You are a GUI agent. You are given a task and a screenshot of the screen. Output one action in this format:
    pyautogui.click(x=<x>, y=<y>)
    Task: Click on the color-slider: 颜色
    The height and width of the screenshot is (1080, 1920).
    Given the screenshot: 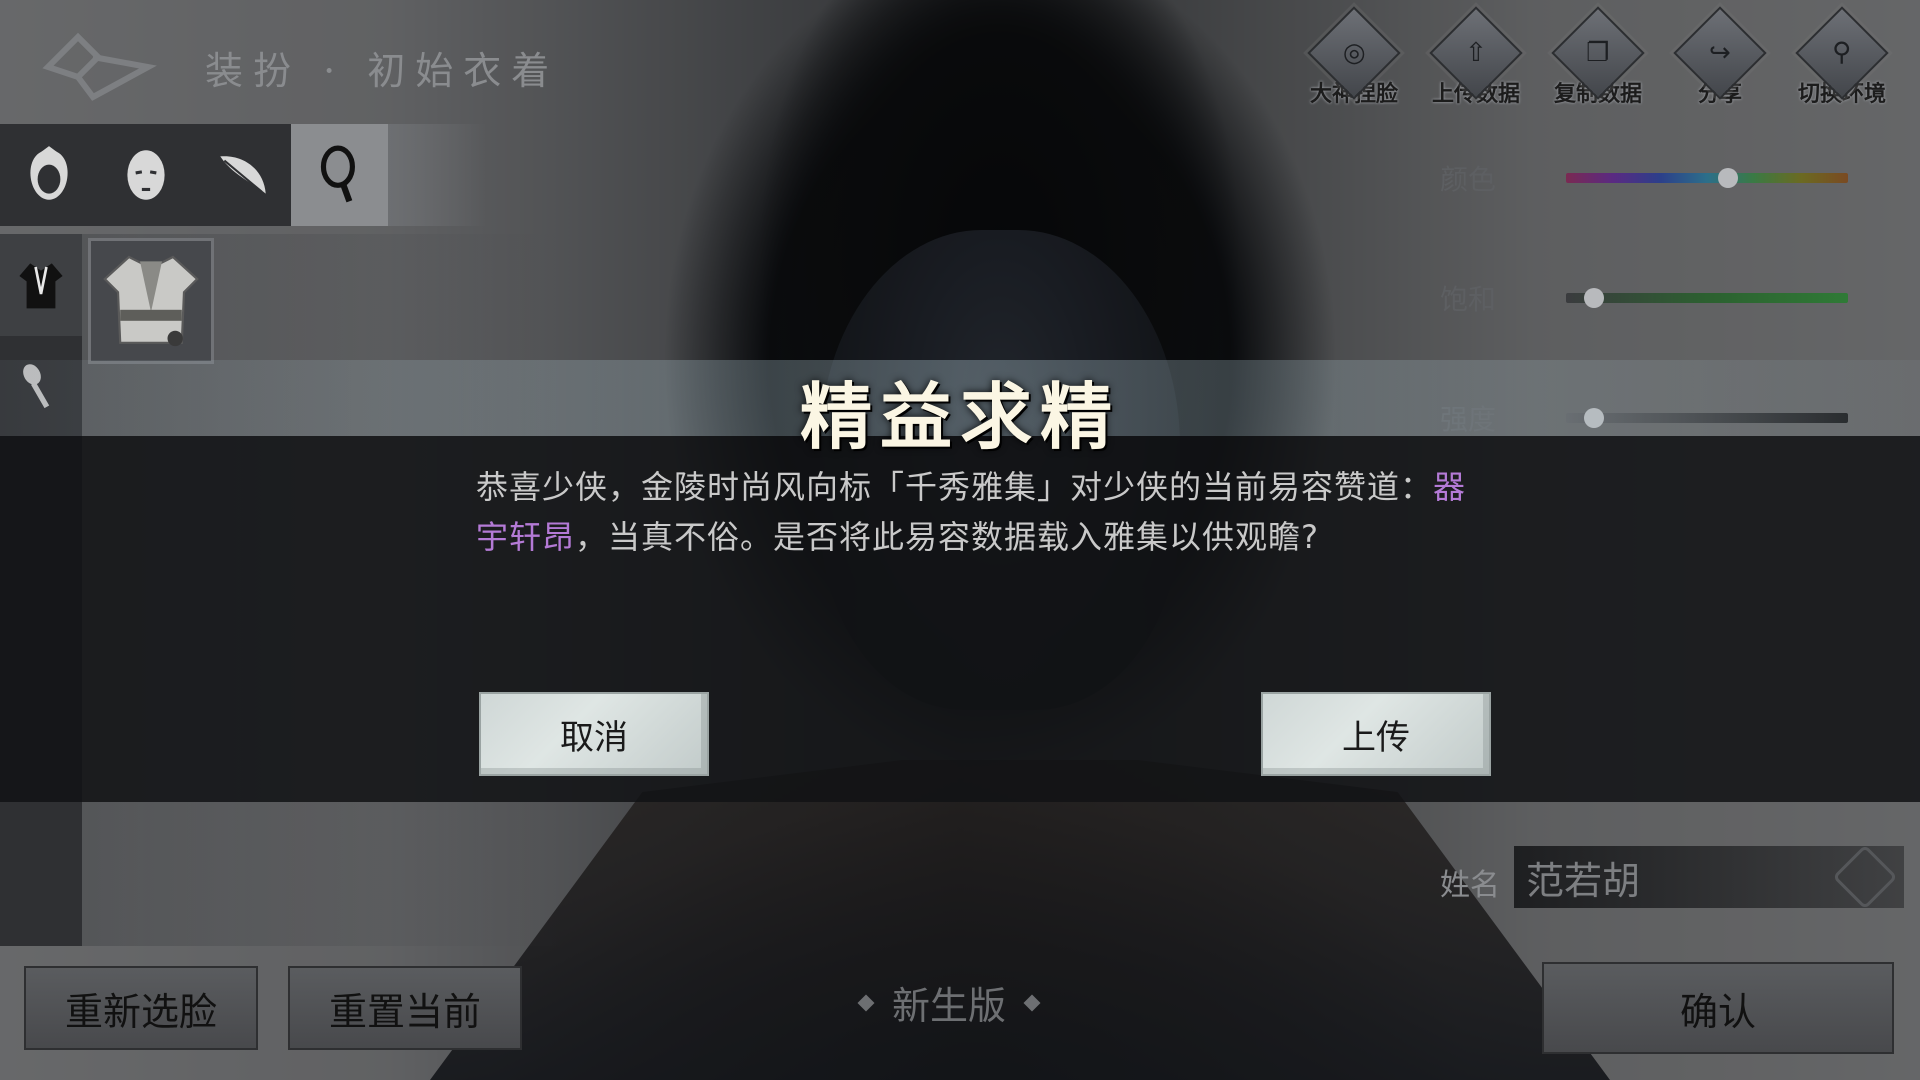 What is the action you would take?
    pyautogui.click(x=1650, y=178)
    